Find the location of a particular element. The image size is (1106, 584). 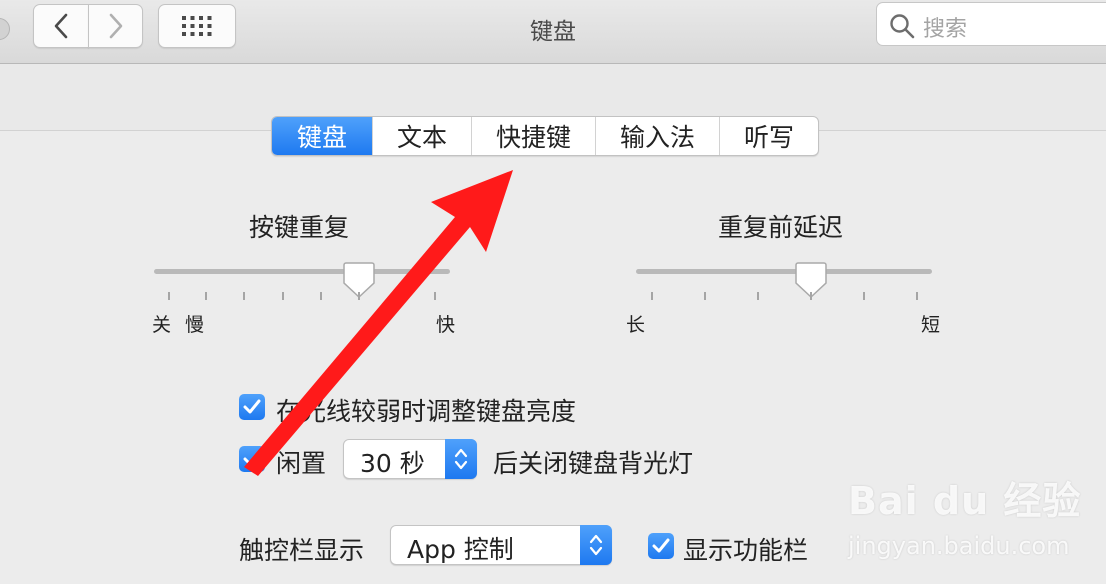

tab-text: 文本 is located at coordinates (422, 136).